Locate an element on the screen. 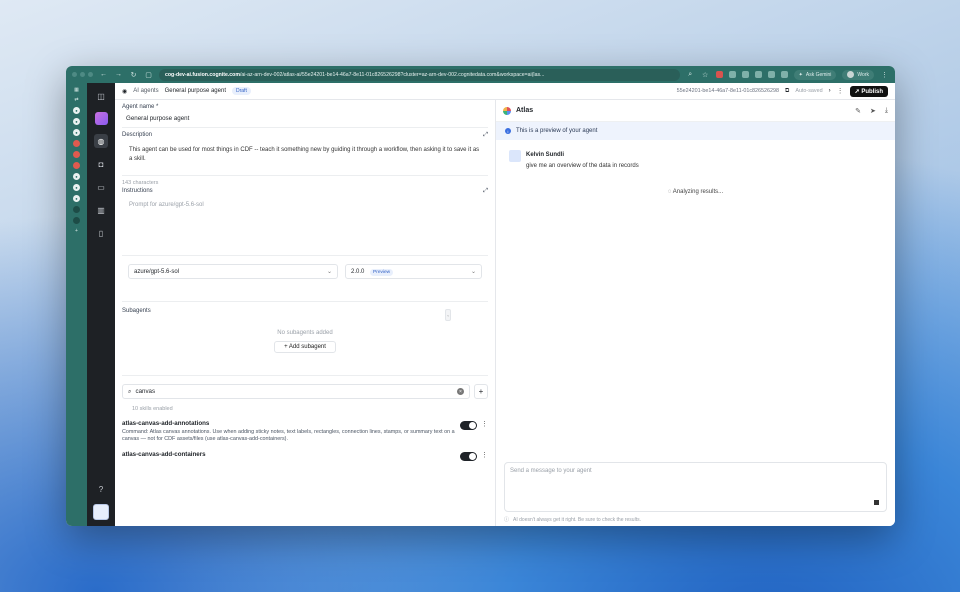  skills-enabled-count: 10 skills enabled is located at coordinates (152, 409).